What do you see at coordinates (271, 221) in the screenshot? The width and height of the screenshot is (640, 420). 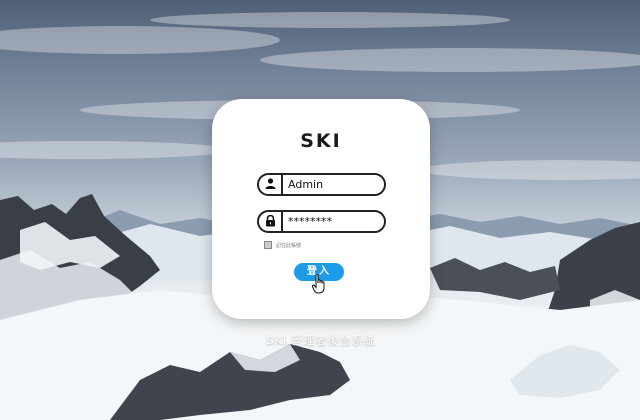 I see `lock-icon` at bounding box center [271, 221].